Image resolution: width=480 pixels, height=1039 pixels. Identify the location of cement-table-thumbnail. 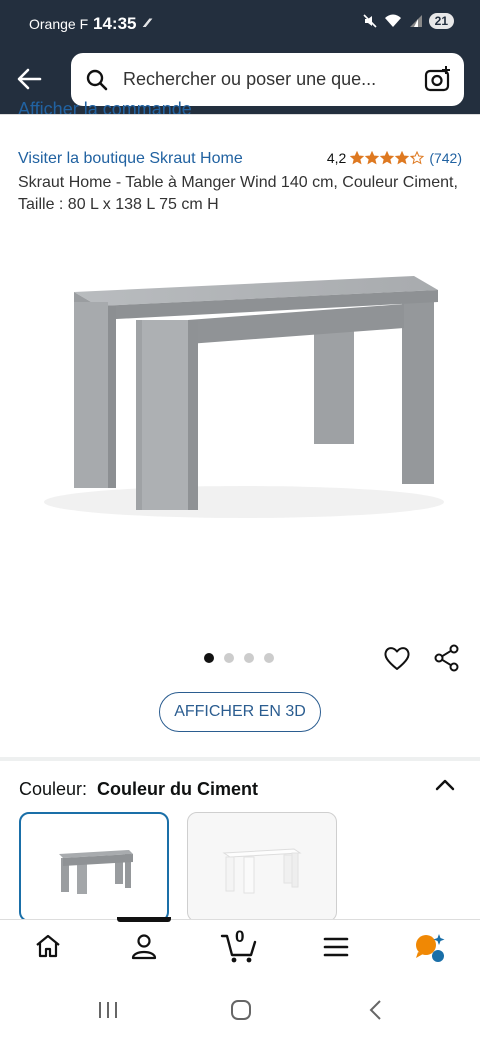
(96, 872).